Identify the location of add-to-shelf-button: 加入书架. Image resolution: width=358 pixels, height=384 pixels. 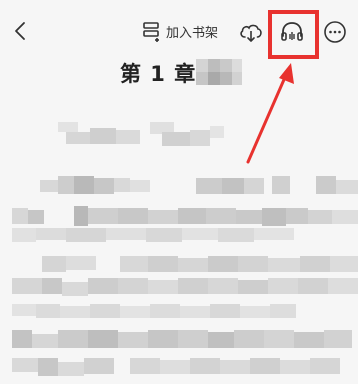
(180, 31).